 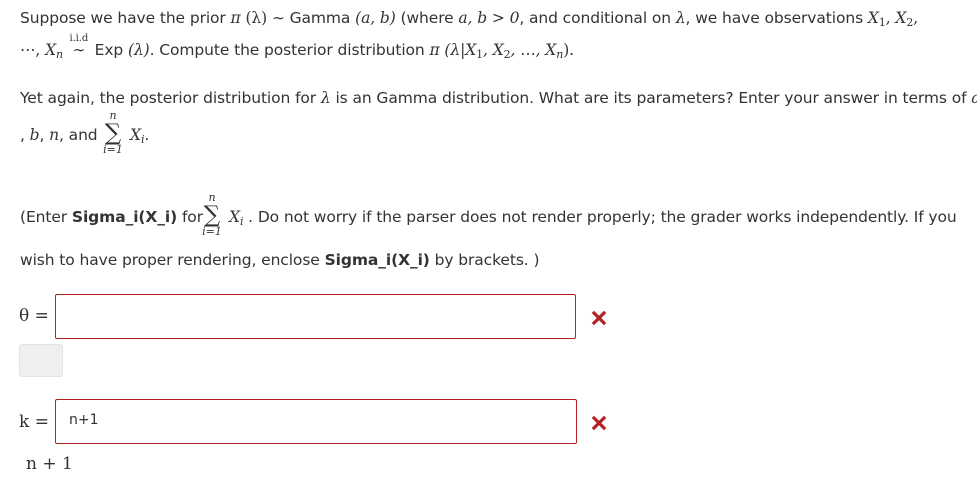 What do you see at coordinates (265, 18) in the screenshot?
I see `math: (λ) ∼` at bounding box center [265, 18].